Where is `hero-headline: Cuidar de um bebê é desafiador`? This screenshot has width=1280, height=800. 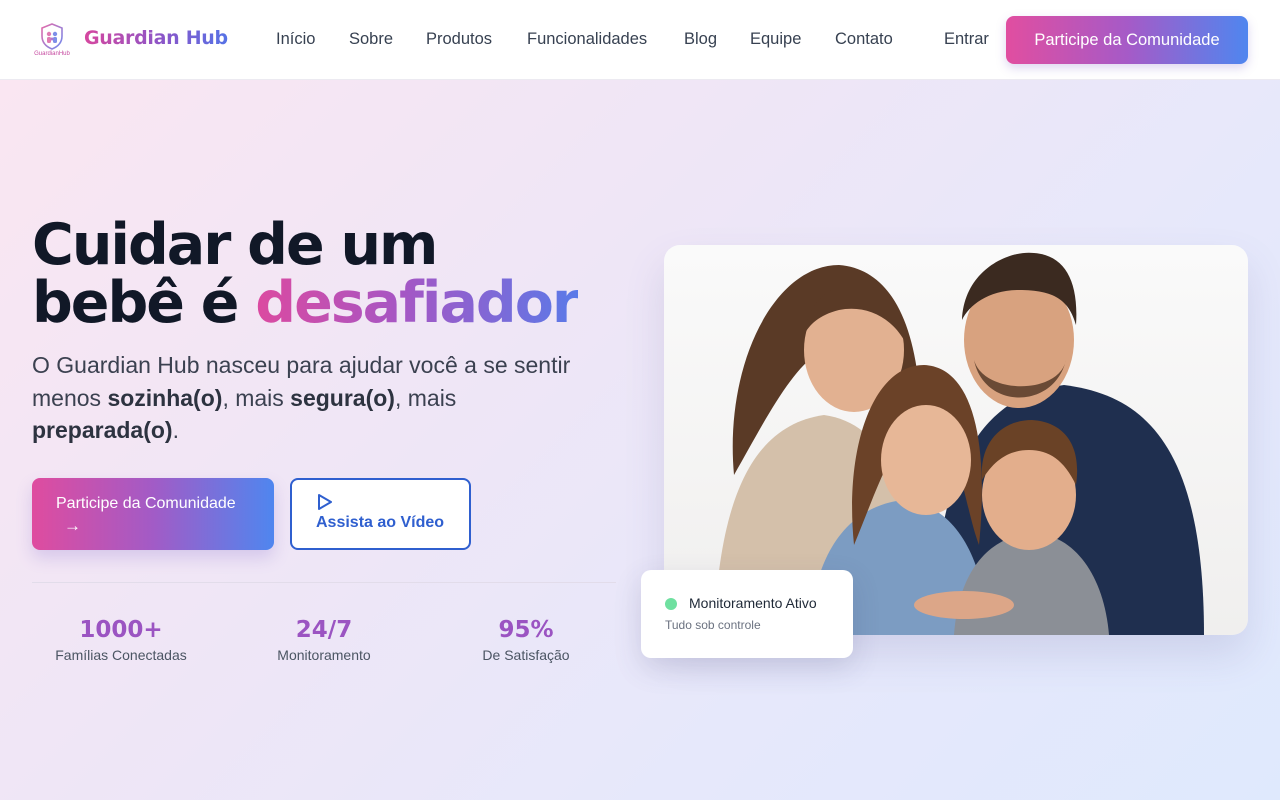 hero-headline: Cuidar de um bebê é desafiador is located at coordinates (332, 274).